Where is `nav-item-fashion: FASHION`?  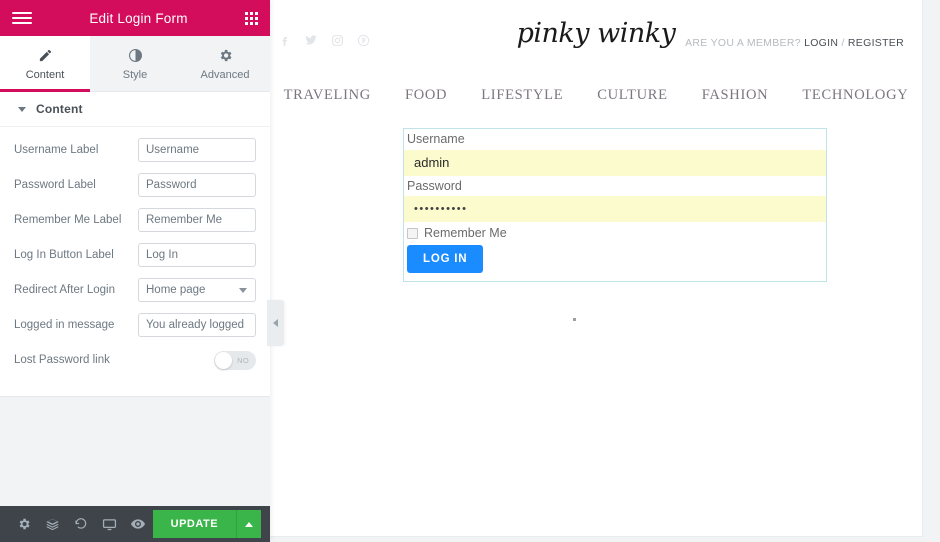 nav-item-fashion: FASHION is located at coordinates (735, 95).